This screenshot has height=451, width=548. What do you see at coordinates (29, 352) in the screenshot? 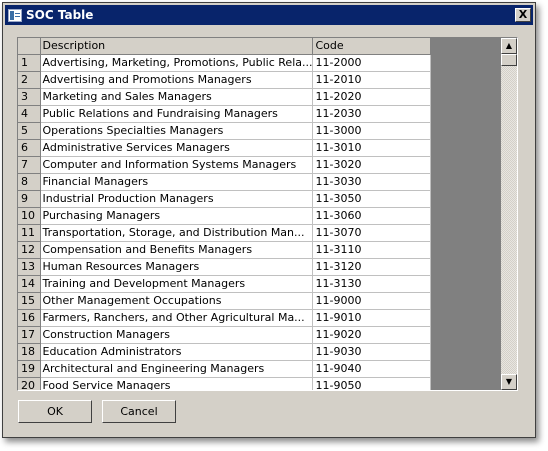
I see `row-number-cell: 18` at bounding box center [29, 352].